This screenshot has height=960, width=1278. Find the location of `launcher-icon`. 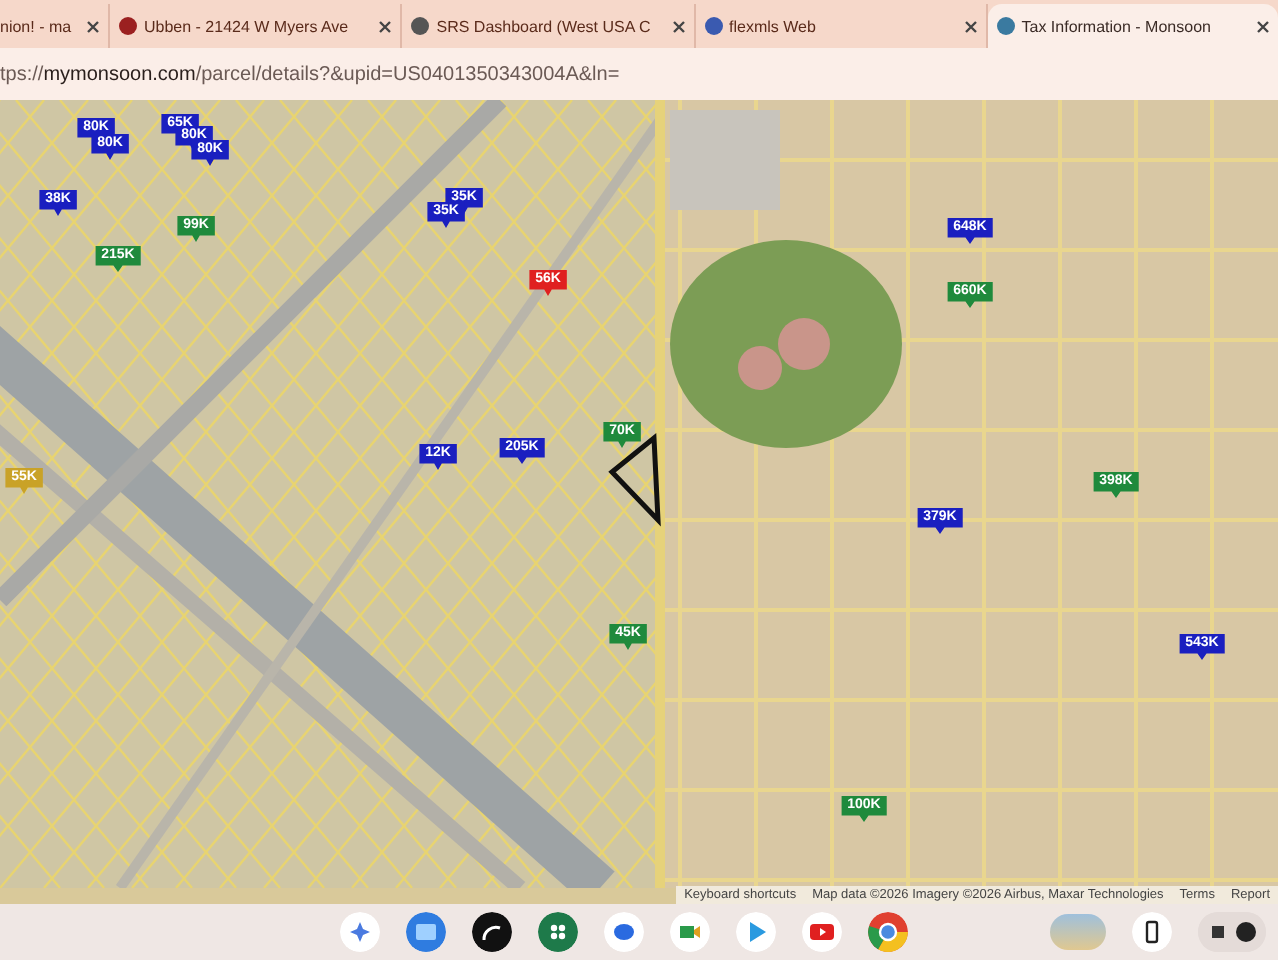

launcher-icon is located at coordinates (360, 932).